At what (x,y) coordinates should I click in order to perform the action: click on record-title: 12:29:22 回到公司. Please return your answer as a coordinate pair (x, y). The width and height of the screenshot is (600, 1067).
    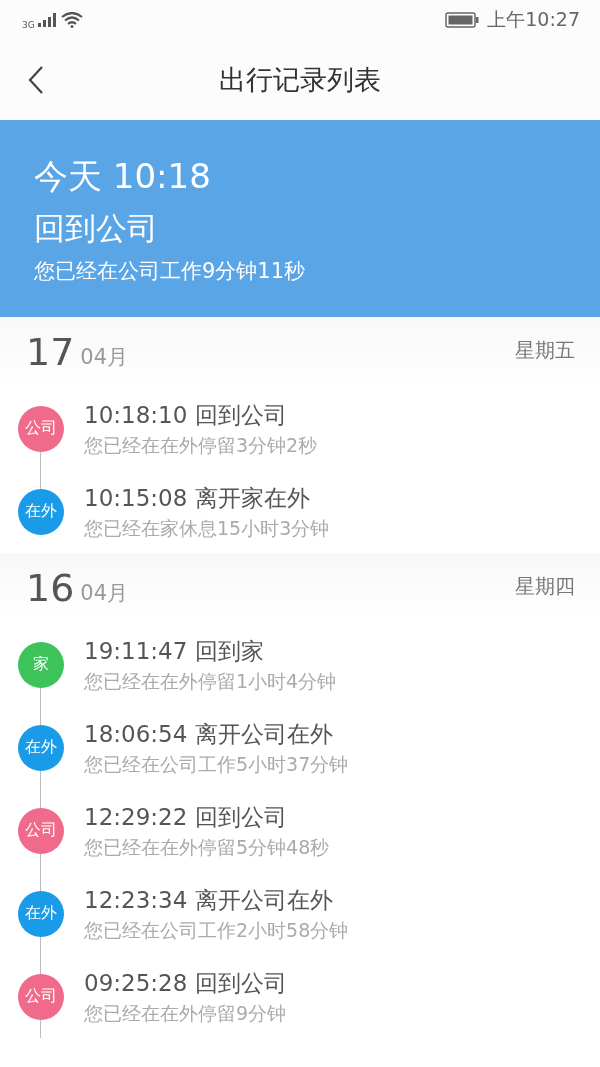
    Looking at the image, I should click on (186, 817).